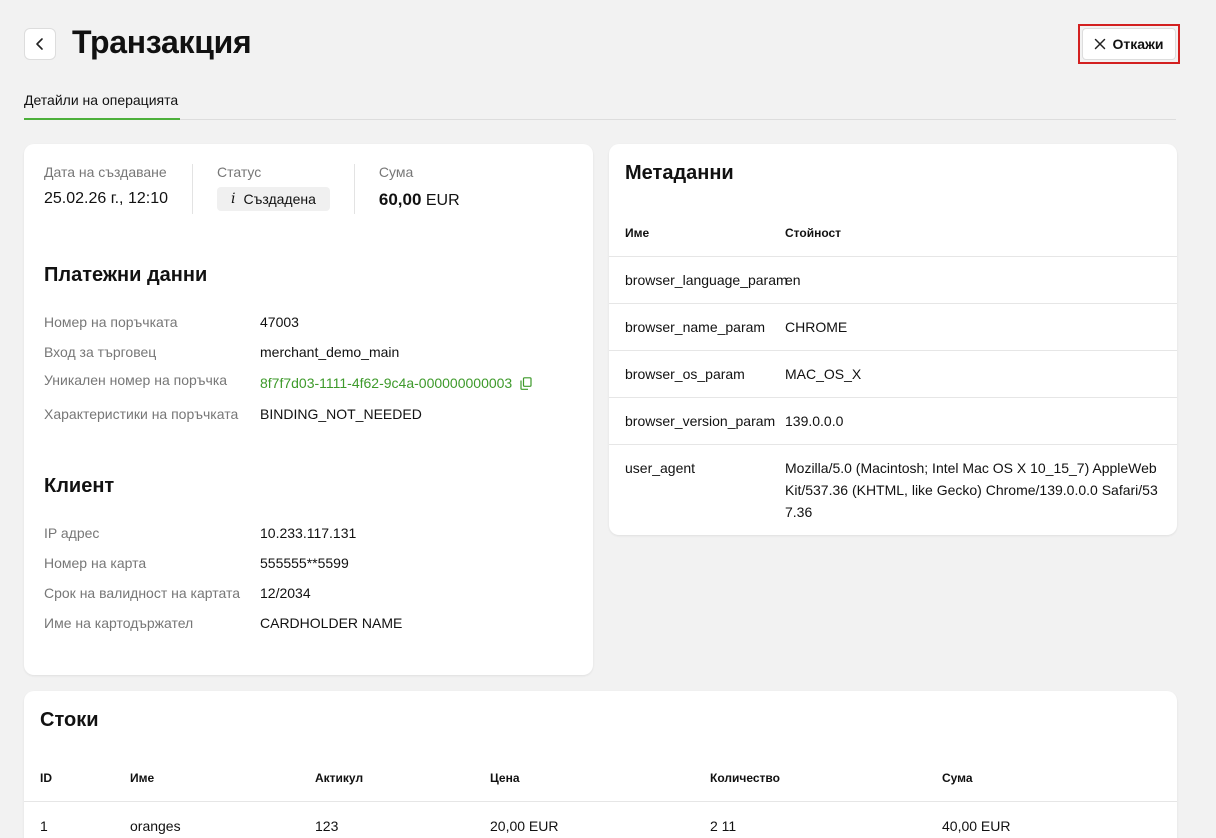 This screenshot has width=1216, height=838. What do you see at coordinates (46, 778) in the screenshot?
I see `goods-col-id: ID` at bounding box center [46, 778].